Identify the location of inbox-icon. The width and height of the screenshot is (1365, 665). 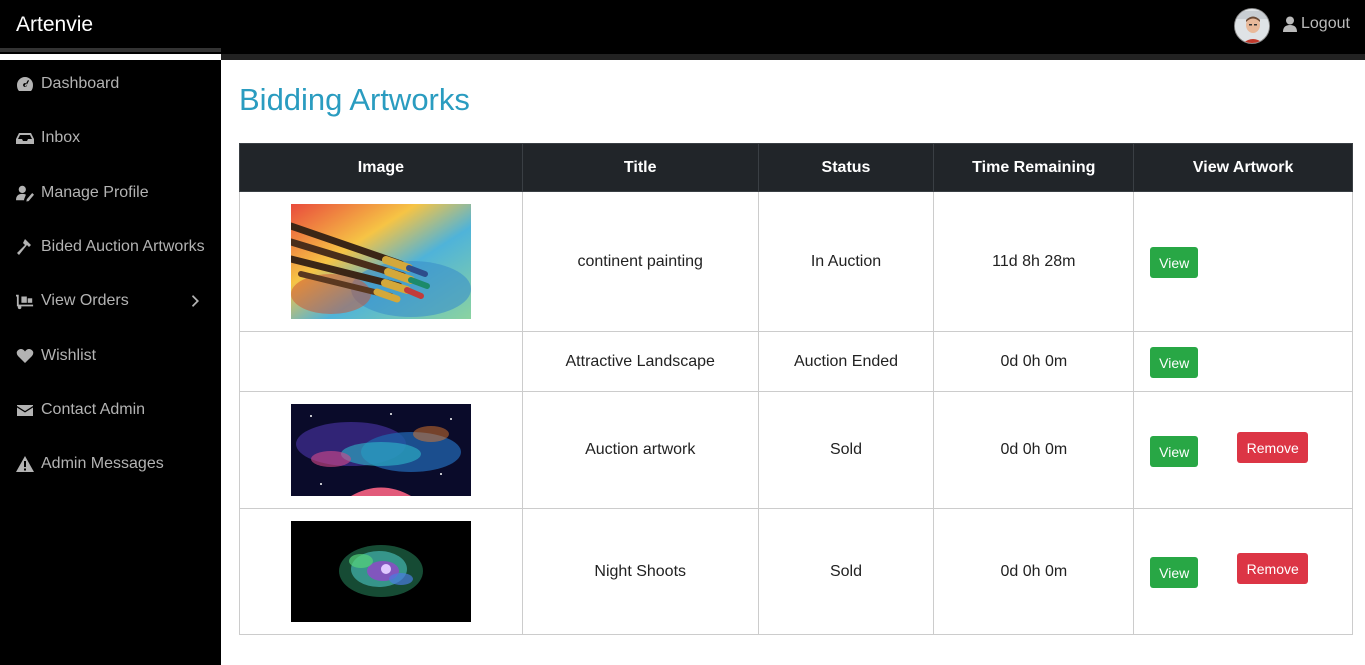
(25, 138).